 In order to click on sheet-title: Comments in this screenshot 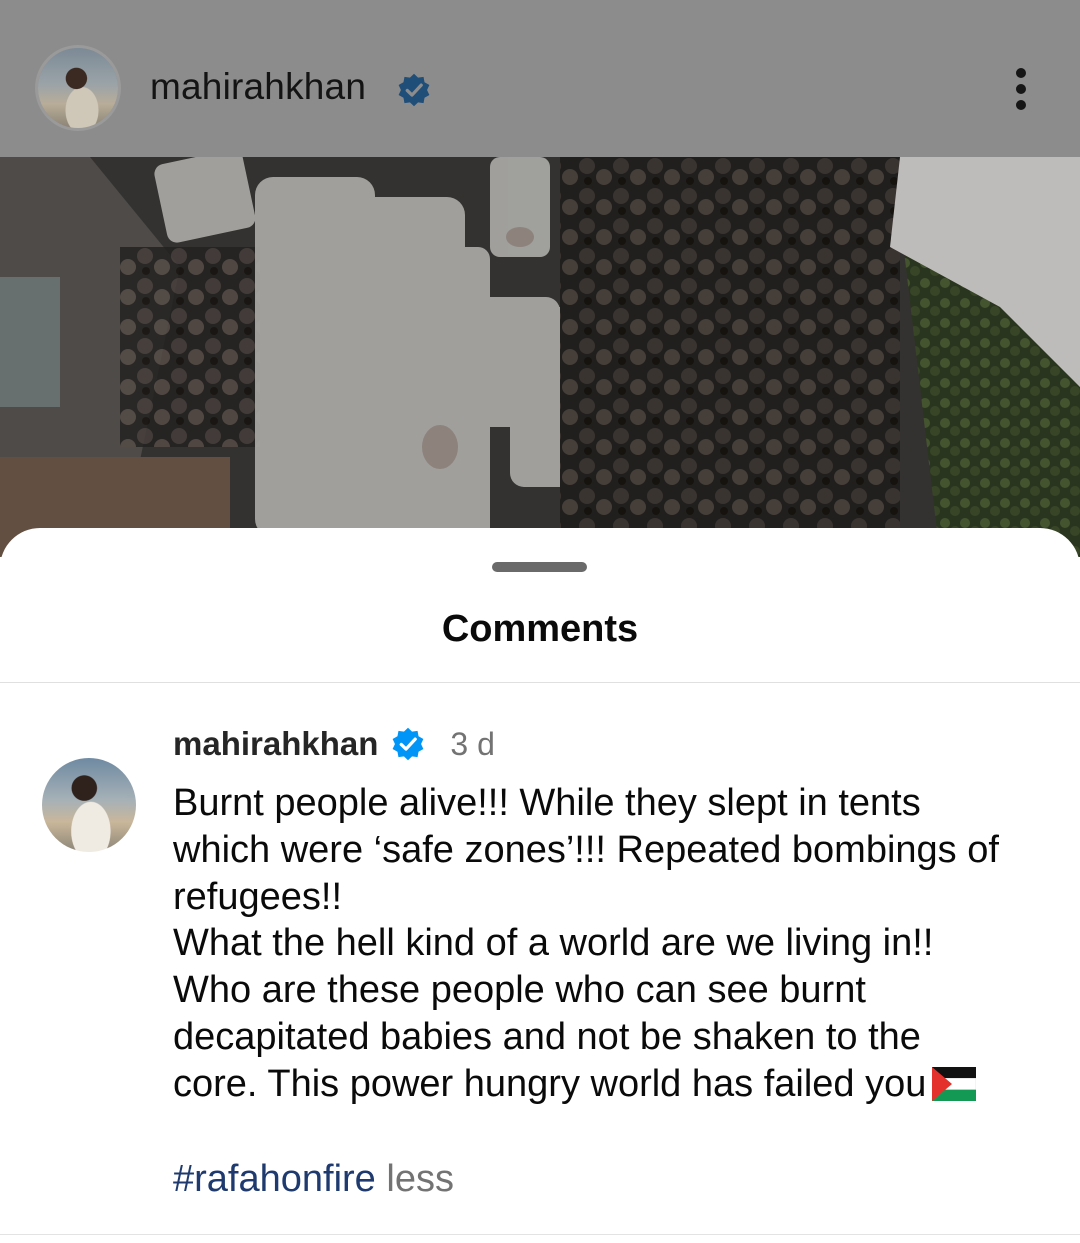, I will do `click(540, 629)`.